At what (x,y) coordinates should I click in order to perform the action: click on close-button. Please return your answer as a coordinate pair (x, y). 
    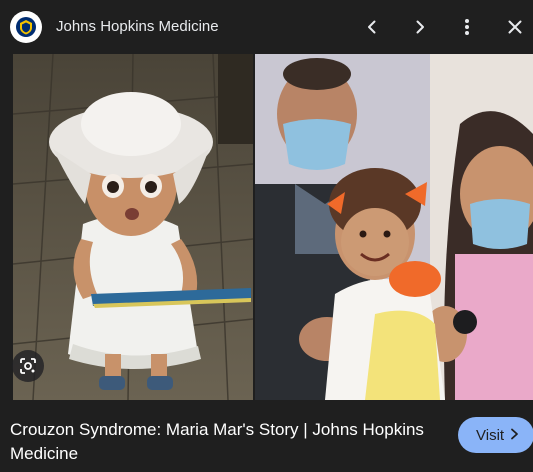
    Looking at the image, I should click on (515, 27).